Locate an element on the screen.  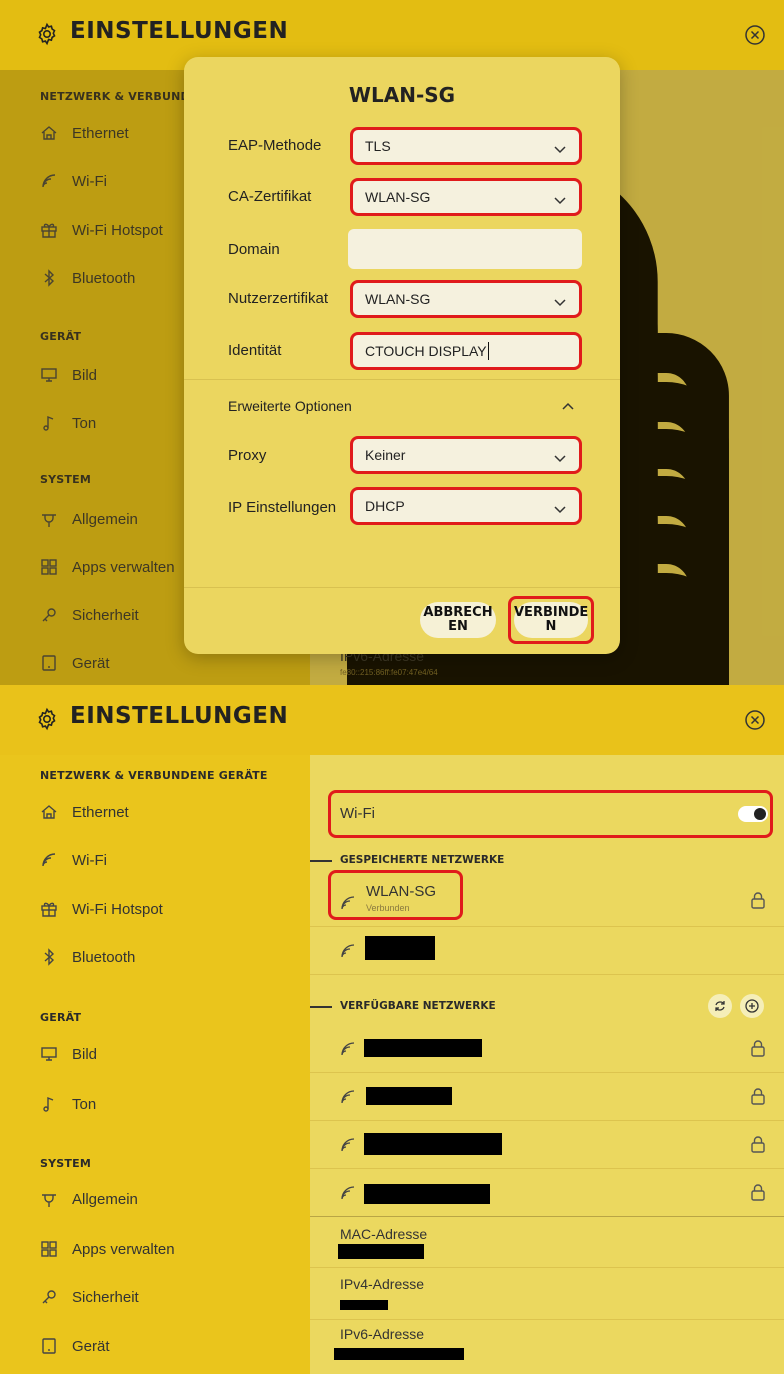
sidebar-item-security: Sicherheit is located at coordinates (89, 1297).